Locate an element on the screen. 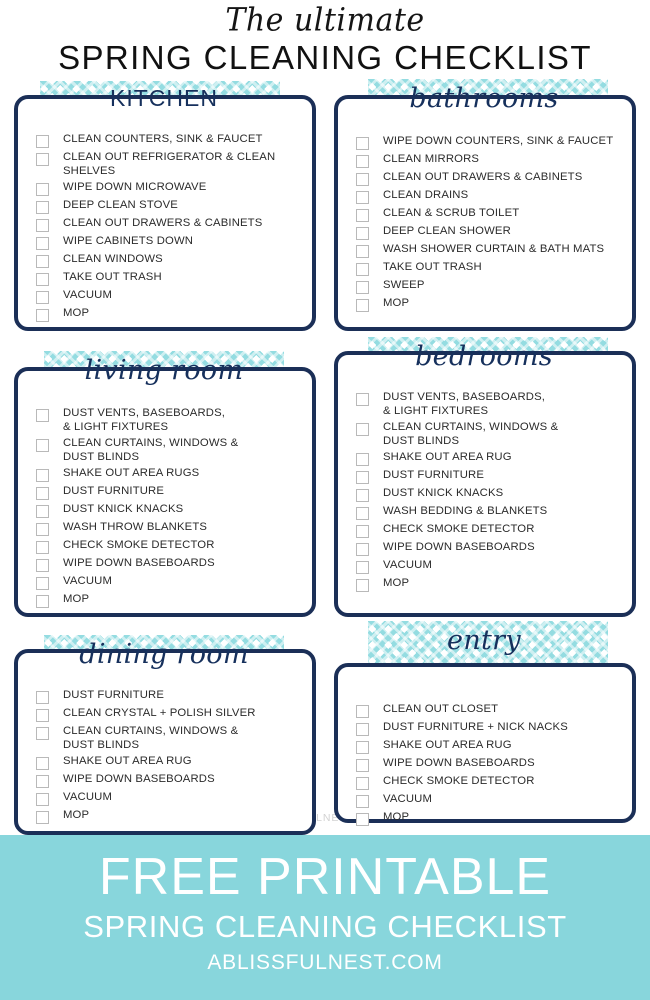  checklist-item: WASH SHOWER CURTAIN & BATH MATS is located at coordinates (489, 250).